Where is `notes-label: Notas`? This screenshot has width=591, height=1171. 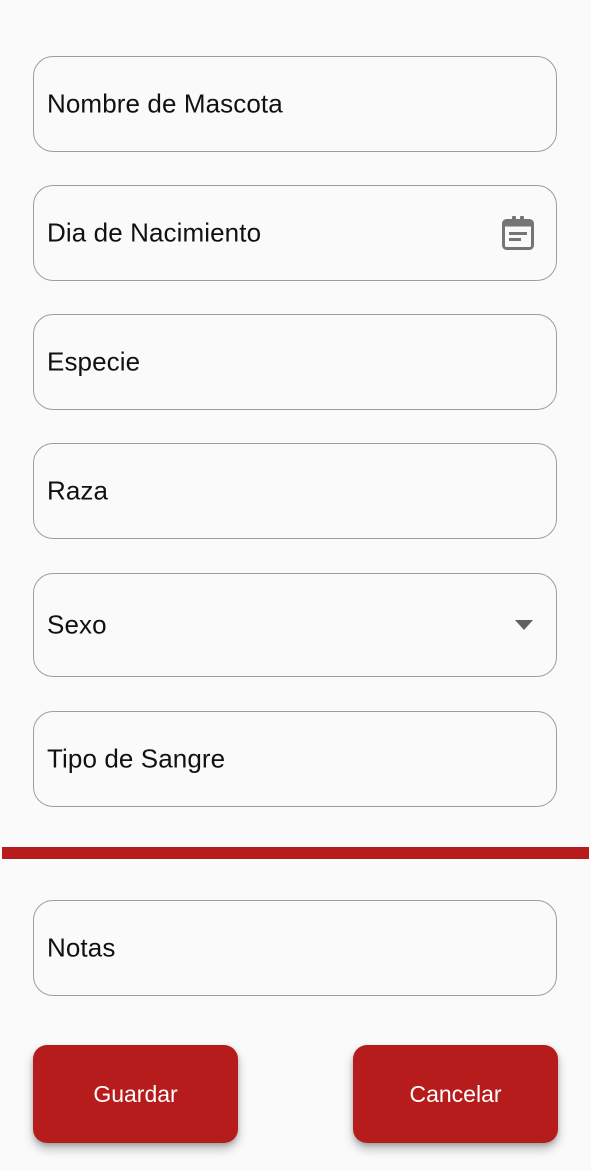 notes-label: Notas is located at coordinates (81, 947).